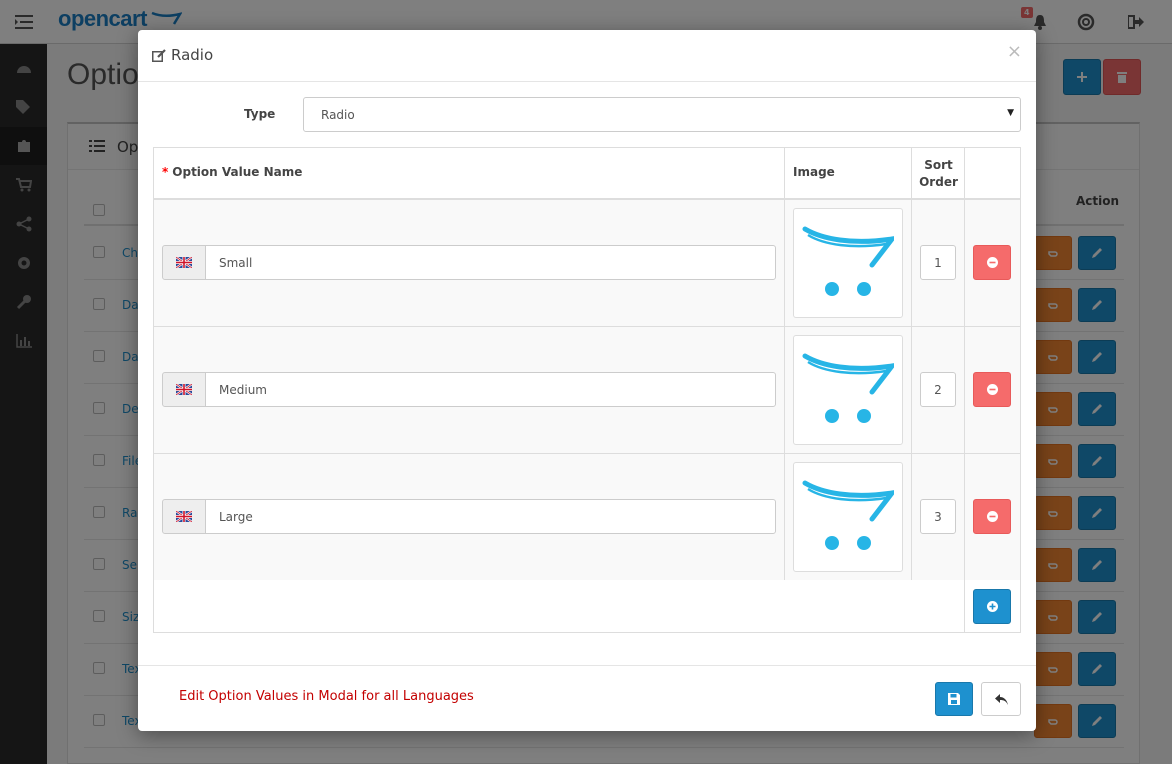  I want to click on required-asterisk: *, so click(165, 172).